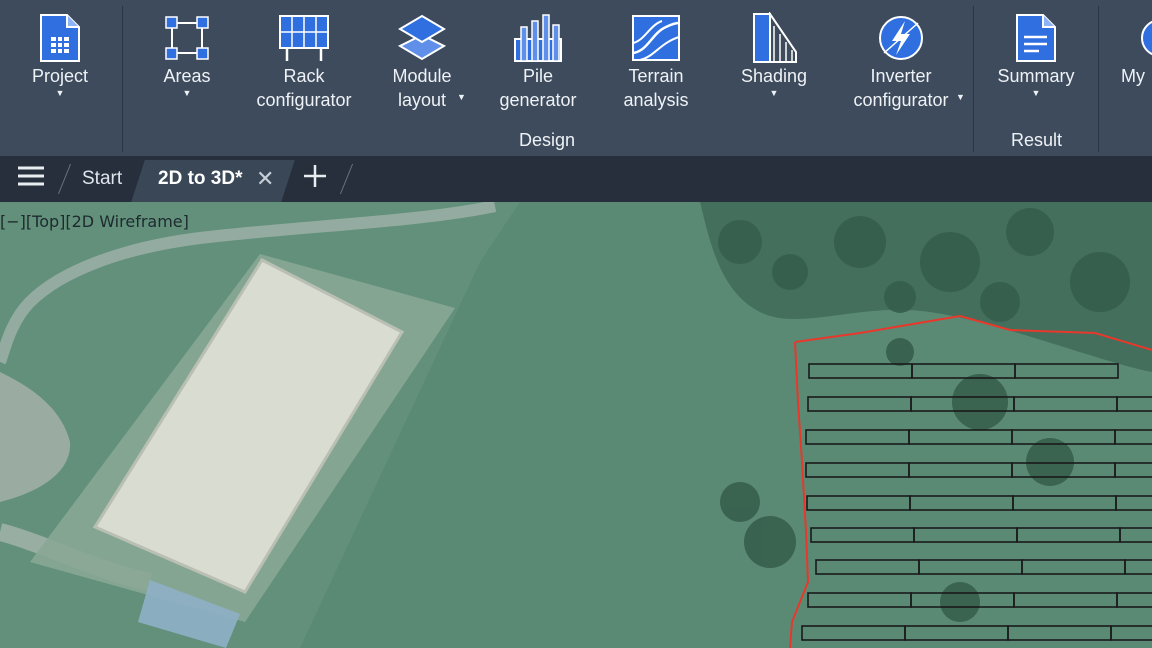  I want to click on new-tab-button, so click(315, 179).